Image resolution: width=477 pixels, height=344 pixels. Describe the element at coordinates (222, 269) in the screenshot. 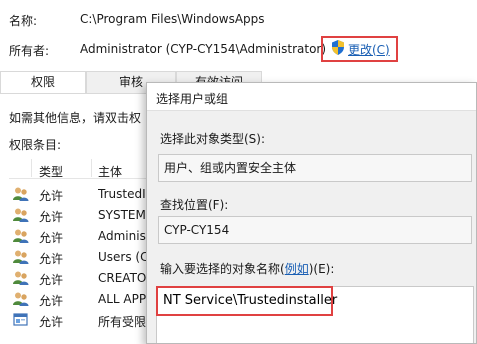

I see `object-names-label-prefix: 输入要选择的对象名称(` at that location.